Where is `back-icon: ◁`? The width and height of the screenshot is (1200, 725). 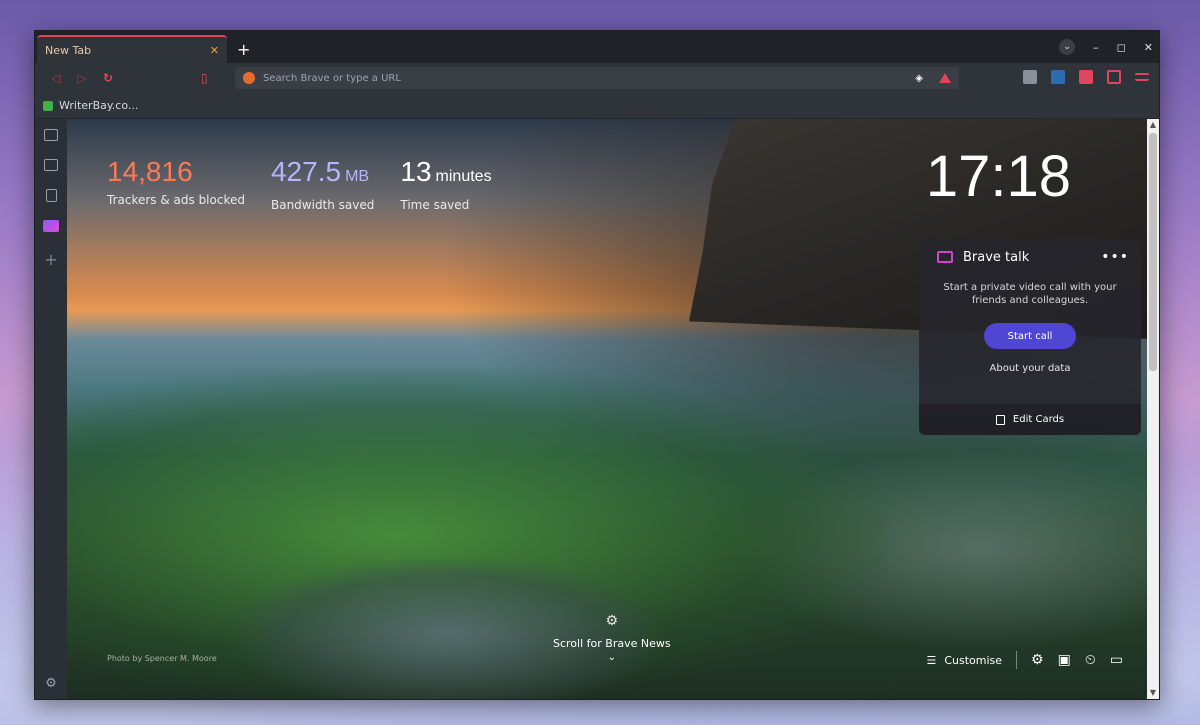
back-icon: ◁ is located at coordinates (56, 78).